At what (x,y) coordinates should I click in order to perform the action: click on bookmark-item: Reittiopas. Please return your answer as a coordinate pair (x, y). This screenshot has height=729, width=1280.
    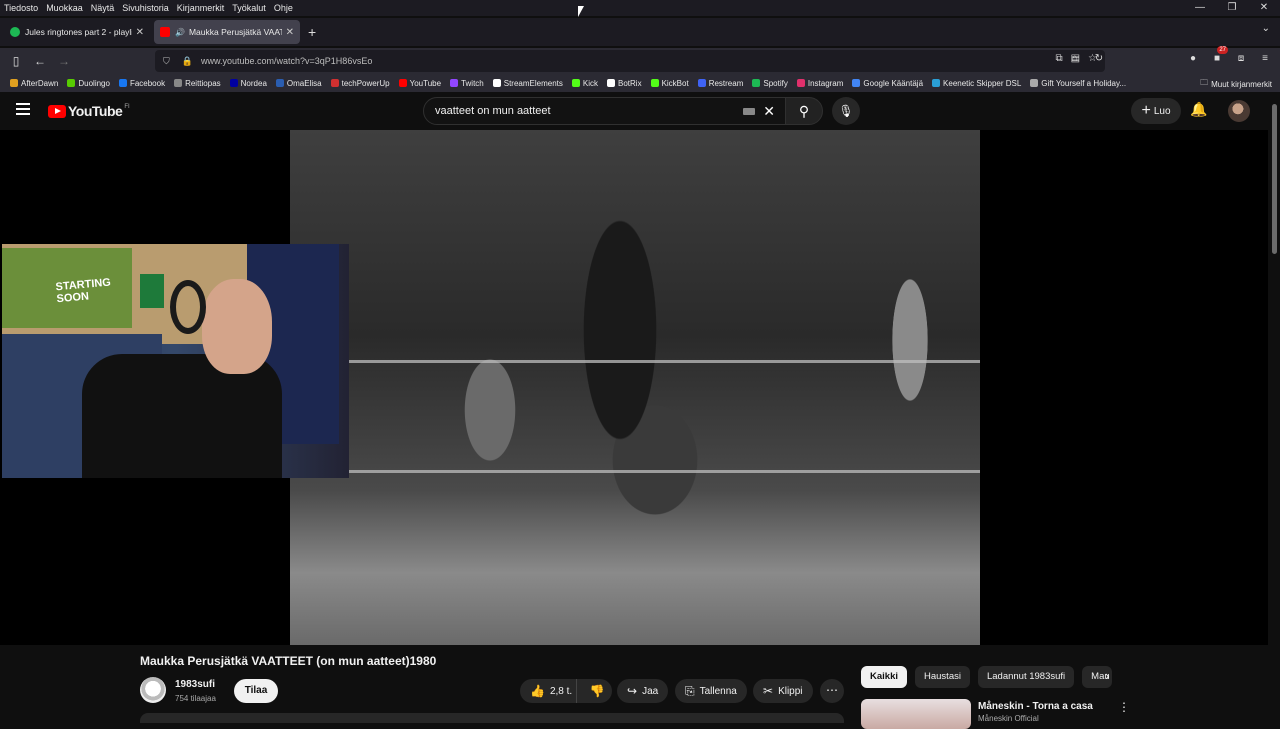
    Looking at the image, I should click on (197, 83).